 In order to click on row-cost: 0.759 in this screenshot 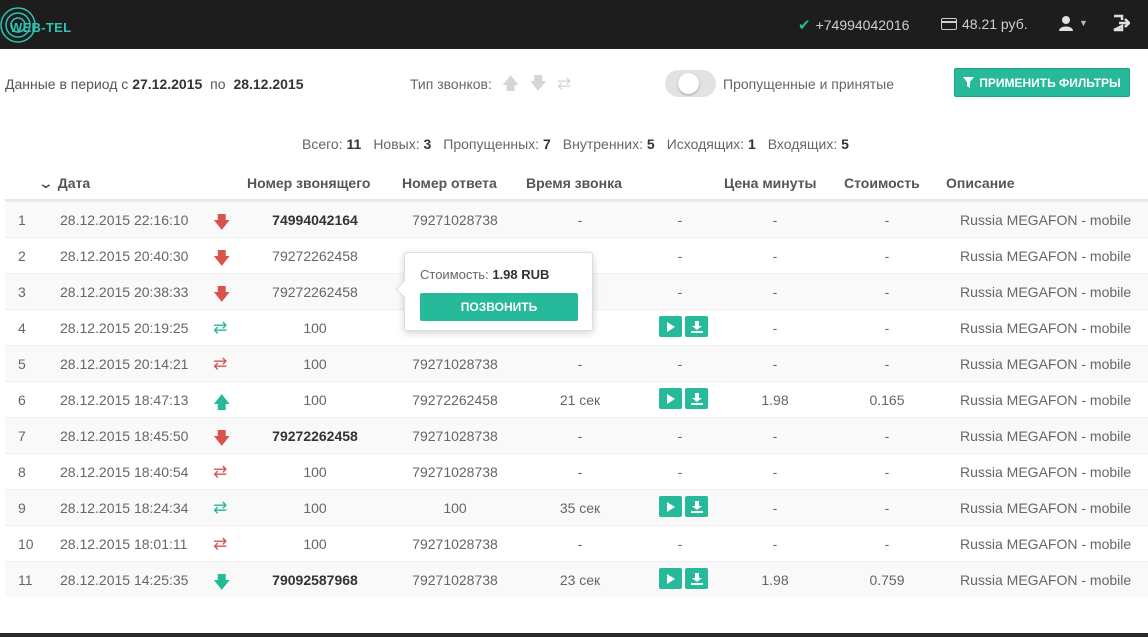, I will do `click(887, 580)`.